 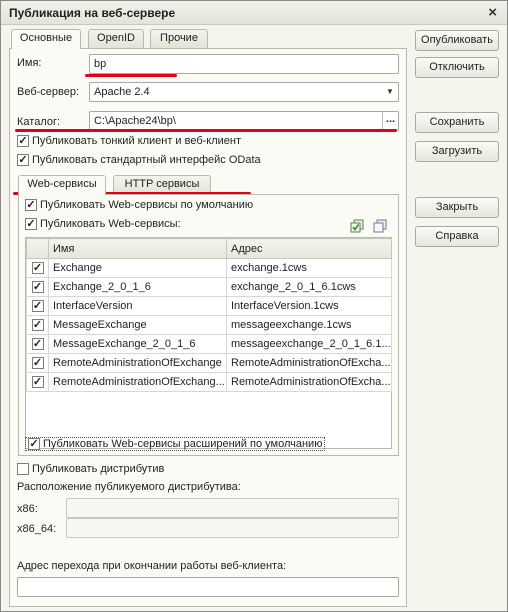 I want to click on uncheck-all-icon, so click(x=380, y=226).